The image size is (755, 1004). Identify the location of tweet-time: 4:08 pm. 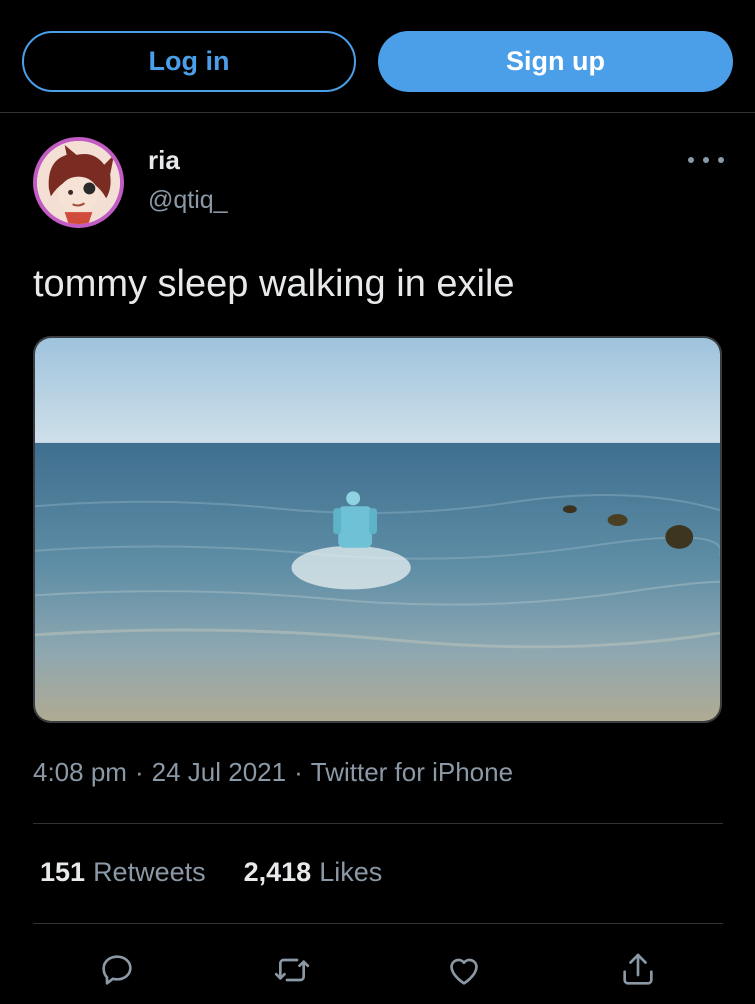
(80, 772).